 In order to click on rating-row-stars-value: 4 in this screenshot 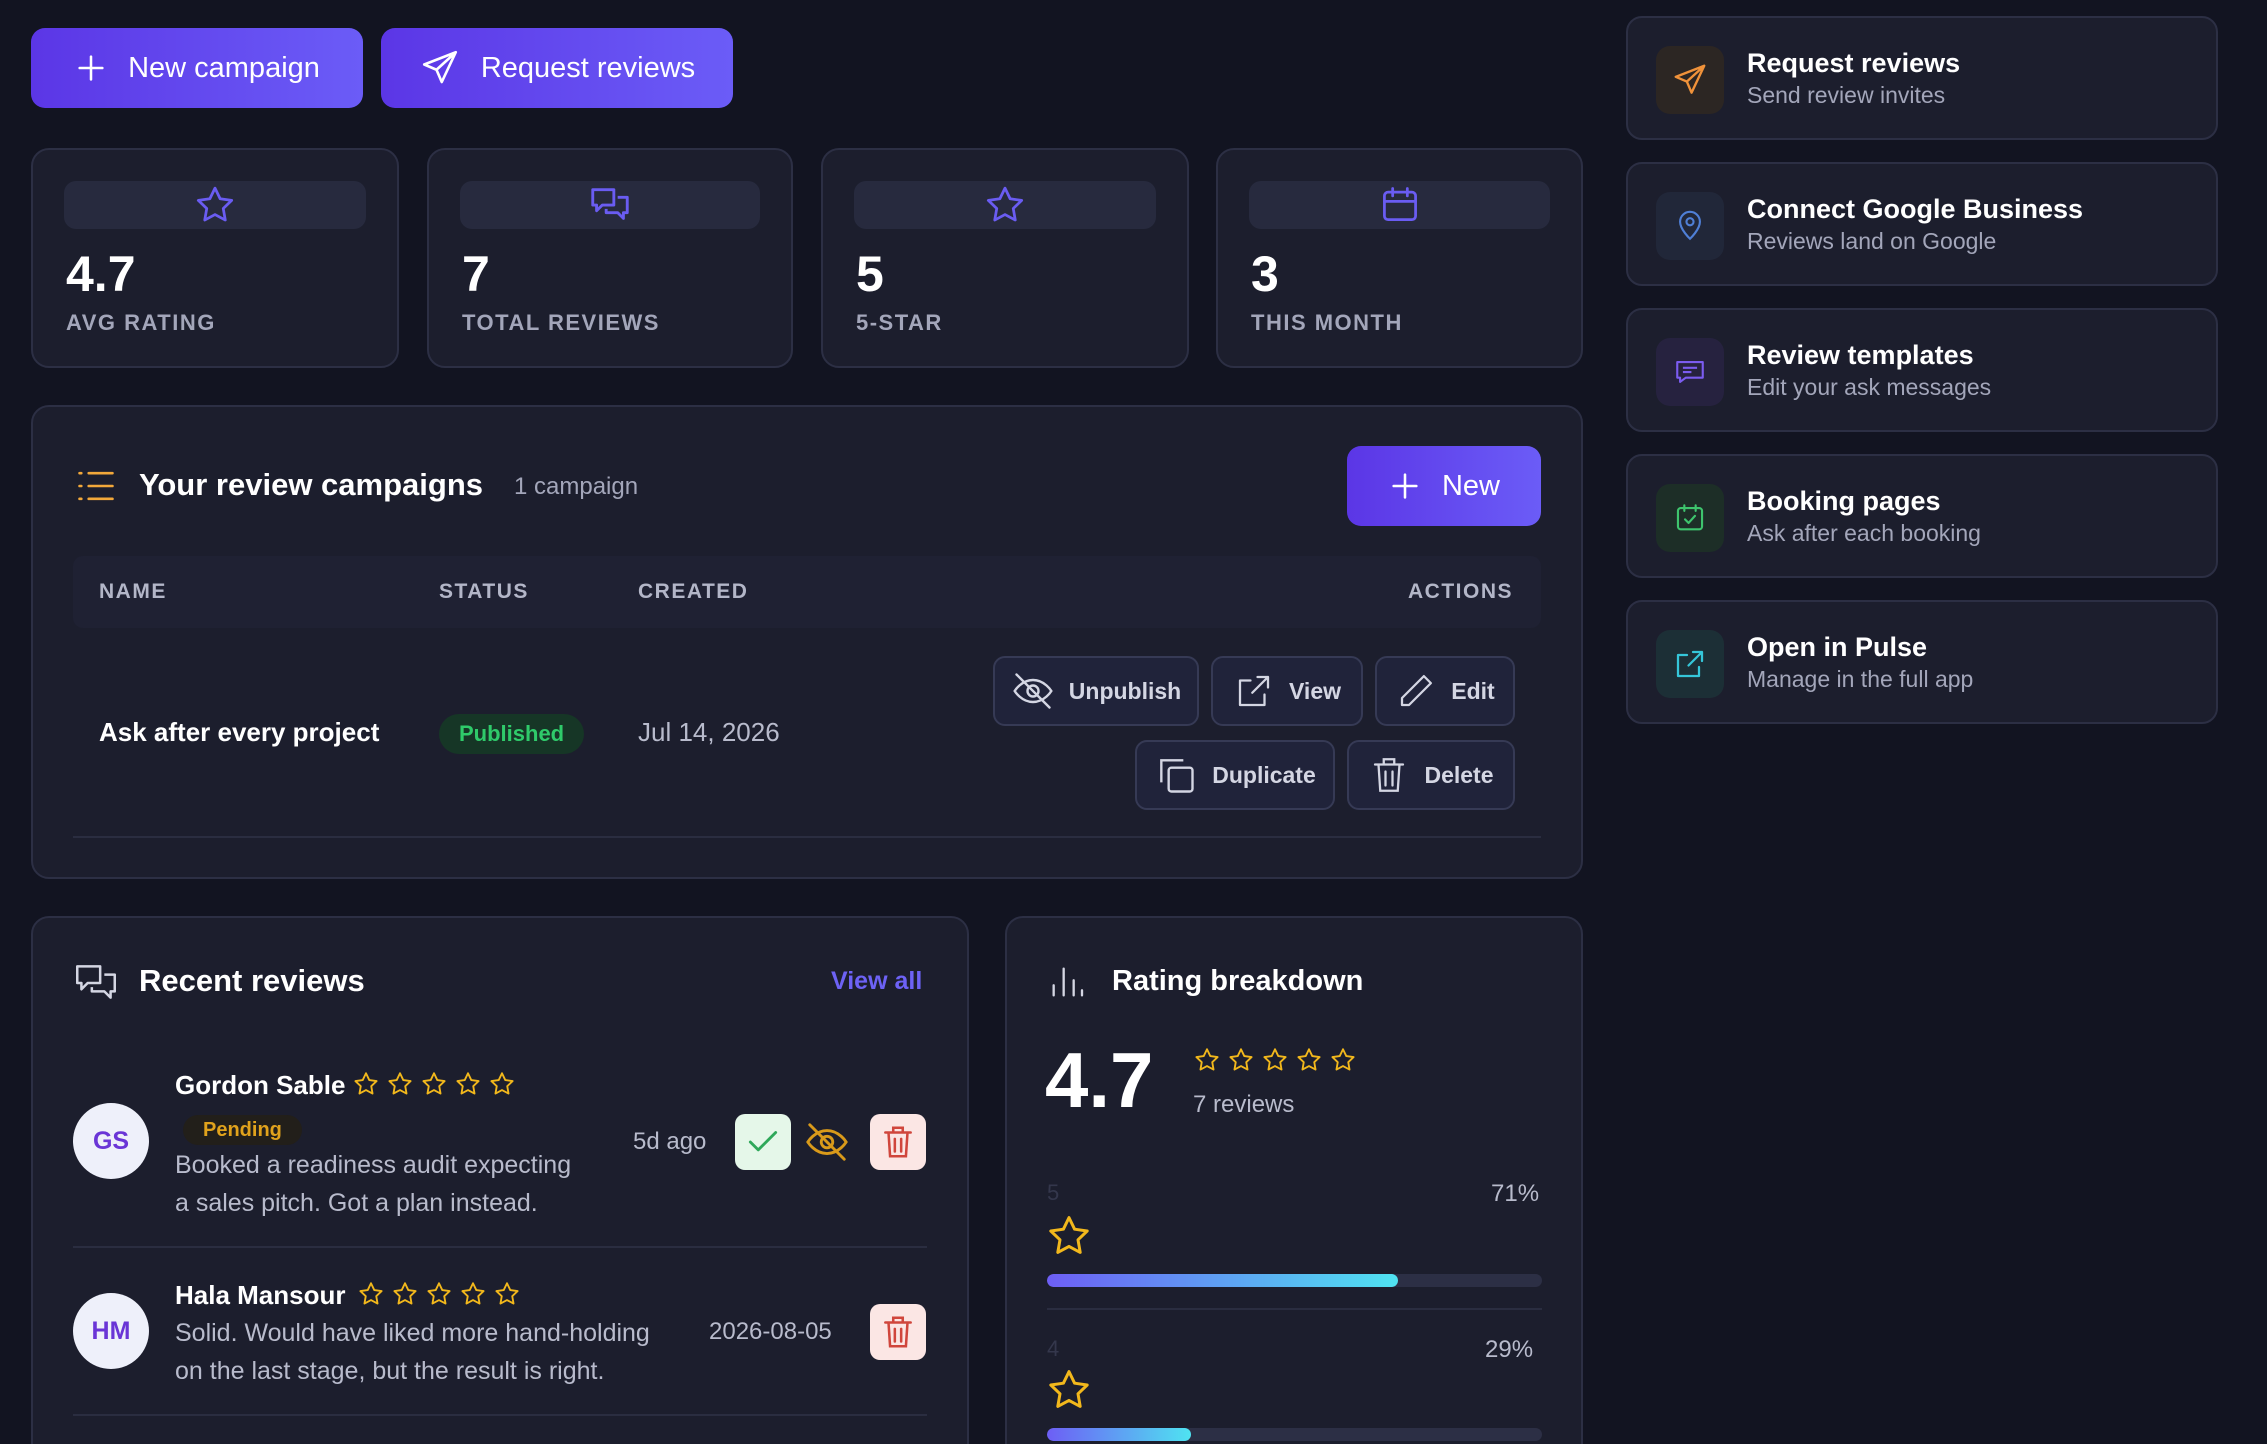, I will do `click(1053, 1348)`.